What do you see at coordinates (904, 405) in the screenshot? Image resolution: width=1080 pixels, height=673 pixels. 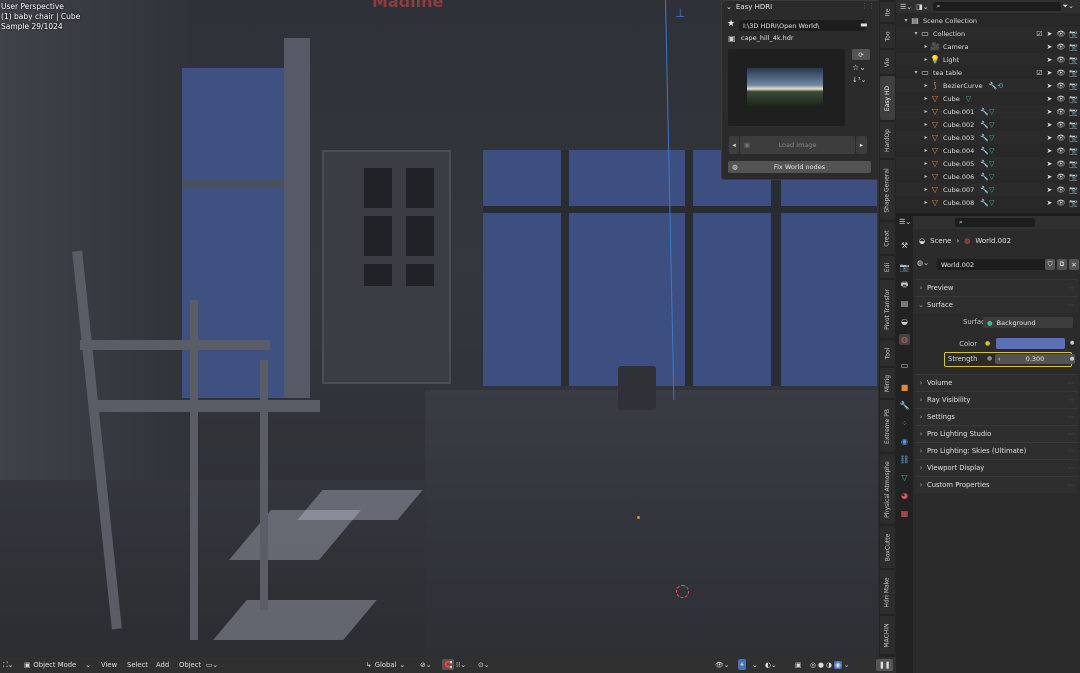 I see `modifier-icon: 🔧` at bounding box center [904, 405].